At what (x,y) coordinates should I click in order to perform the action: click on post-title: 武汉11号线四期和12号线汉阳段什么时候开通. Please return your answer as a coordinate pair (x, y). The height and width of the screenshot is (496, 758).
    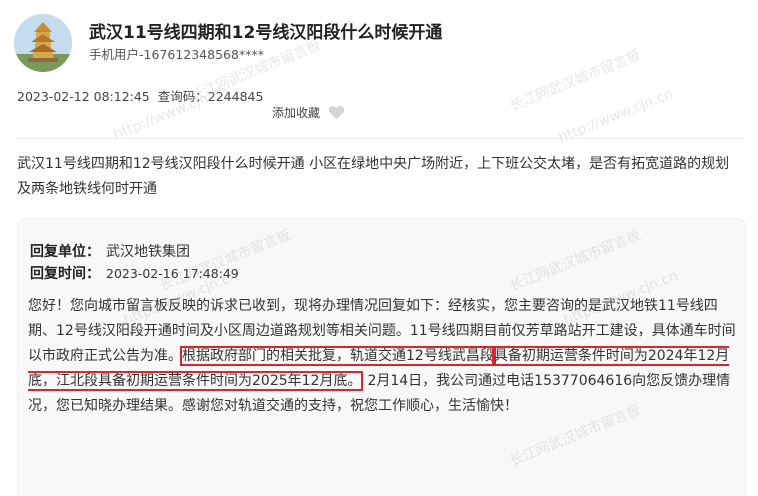
    Looking at the image, I should click on (266, 33).